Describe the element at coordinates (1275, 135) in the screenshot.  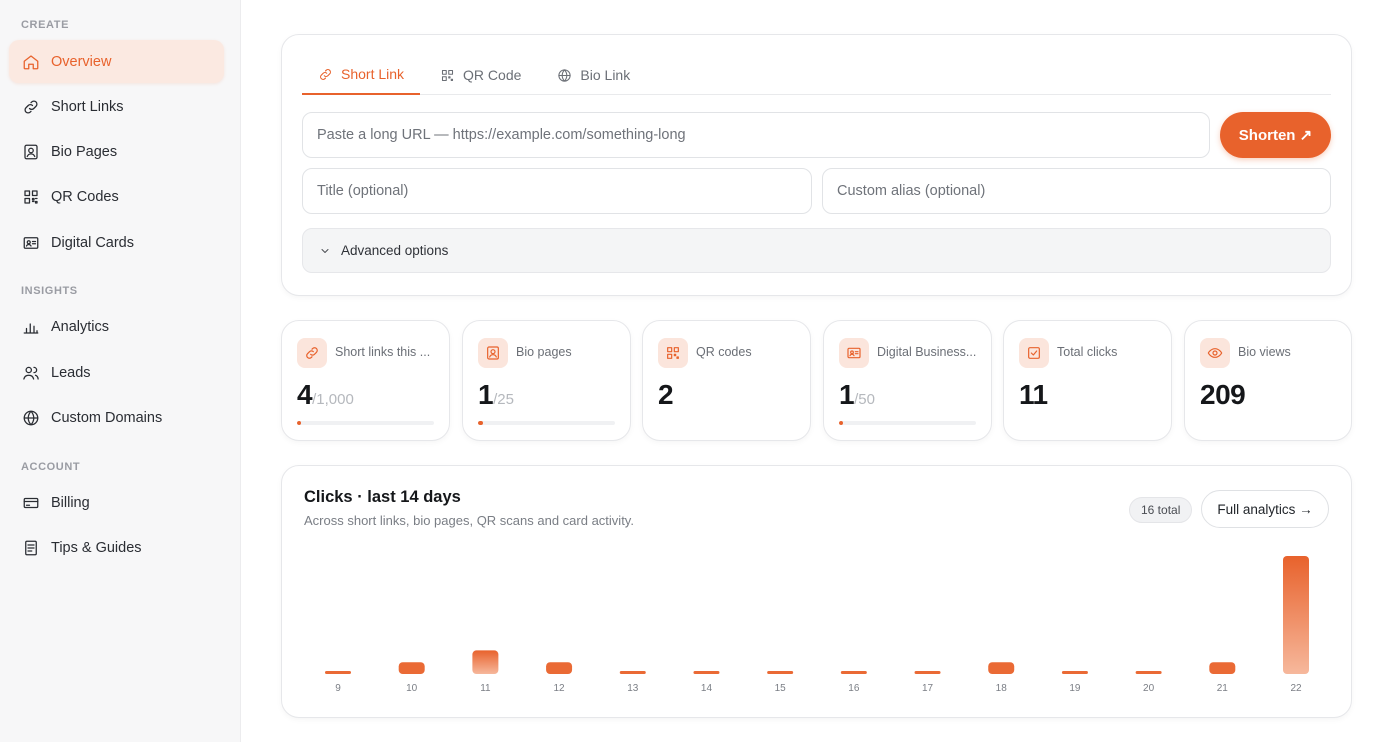
I see `shorten-button: Shorten ↗` at that location.